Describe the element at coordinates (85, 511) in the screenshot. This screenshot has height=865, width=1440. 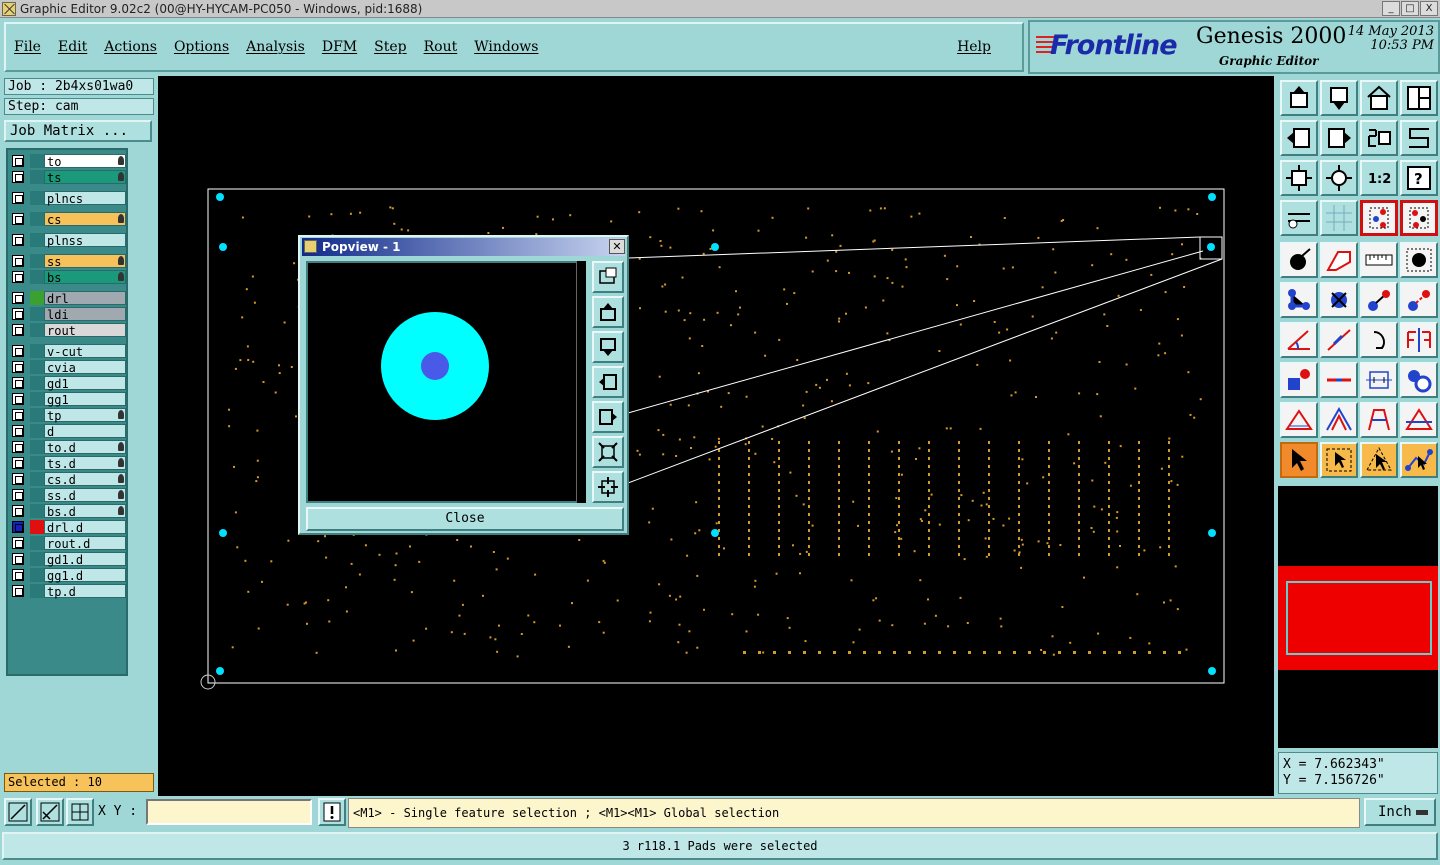
I see `layer-name: bs.d` at that location.